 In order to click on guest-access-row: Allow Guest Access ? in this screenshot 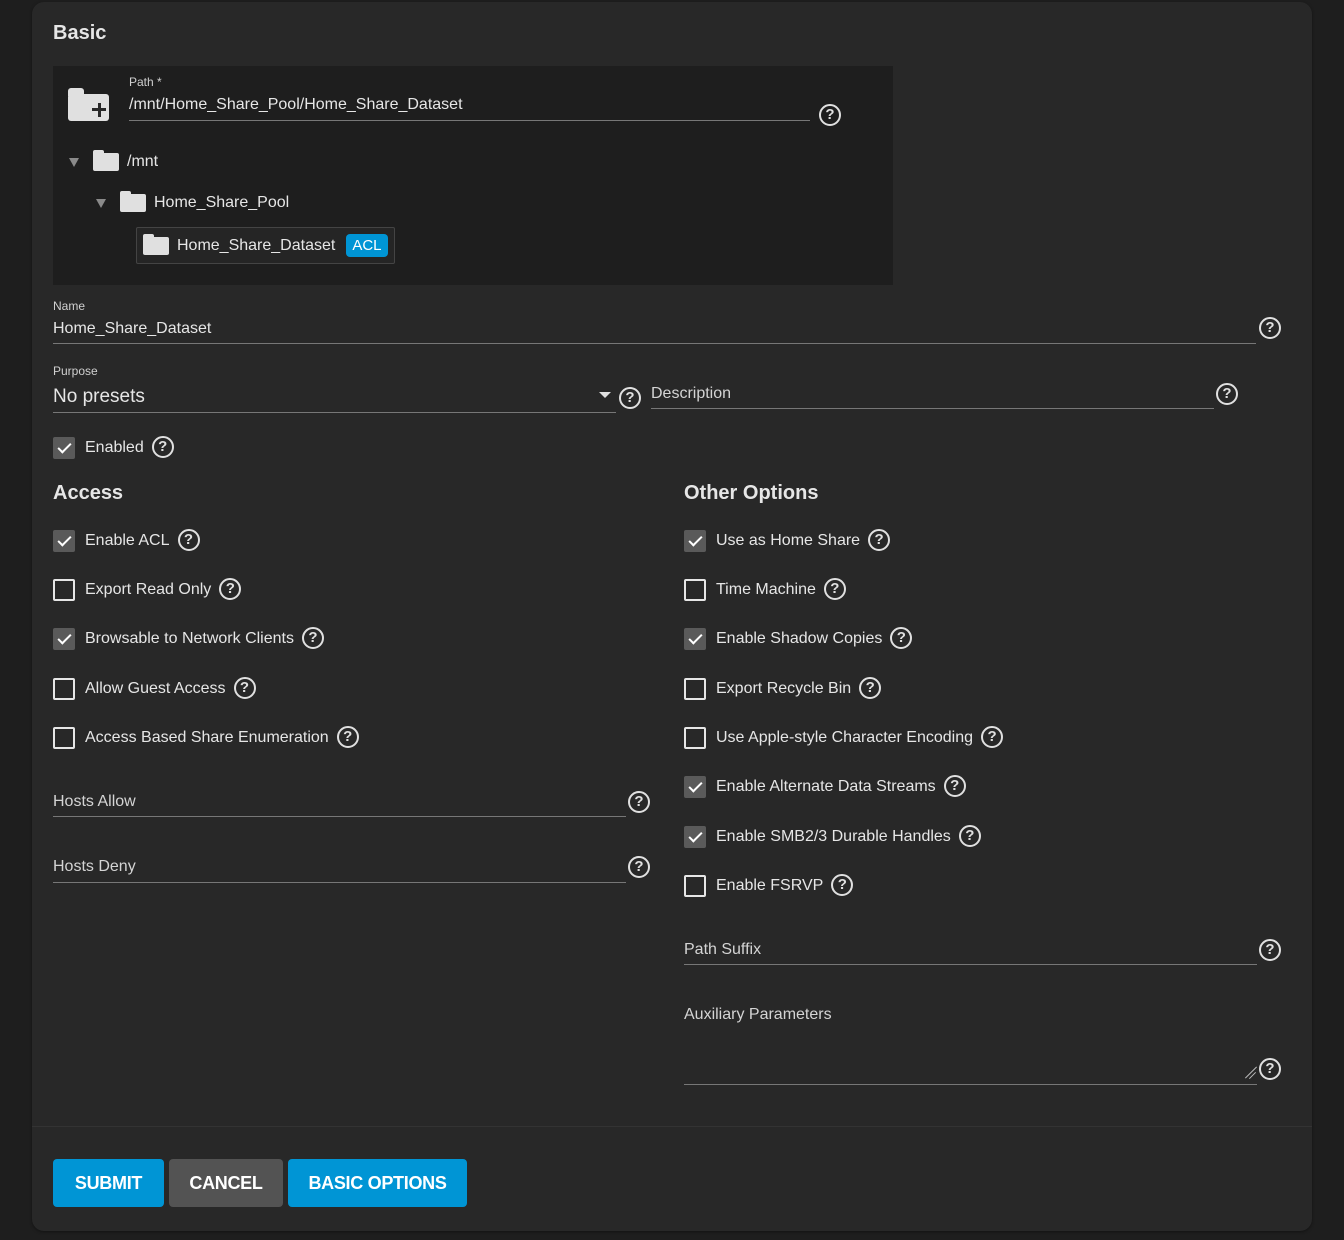, I will do `click(154, 689)`.